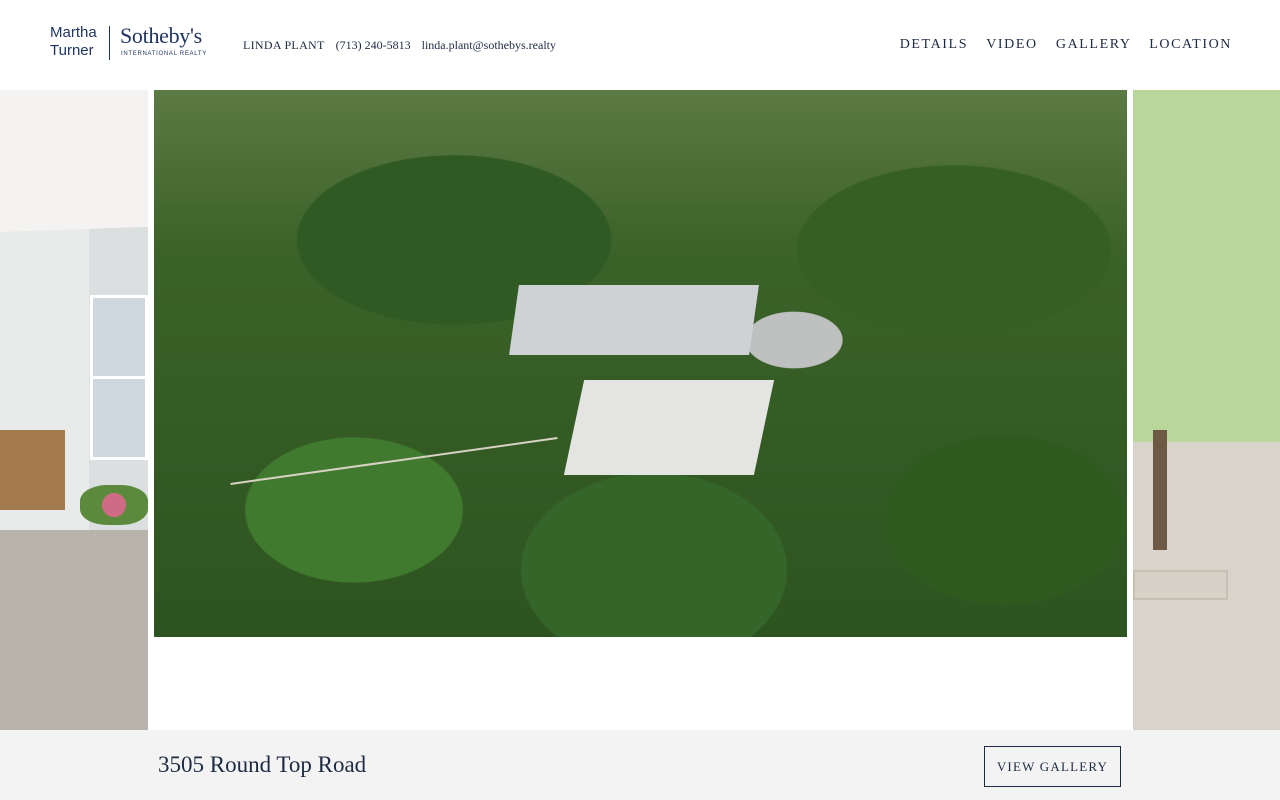 This screenshot has width=1280, height=800. I want to click on logo-international-realty: INTERNATIONAL REALTY, so click(164, 54).